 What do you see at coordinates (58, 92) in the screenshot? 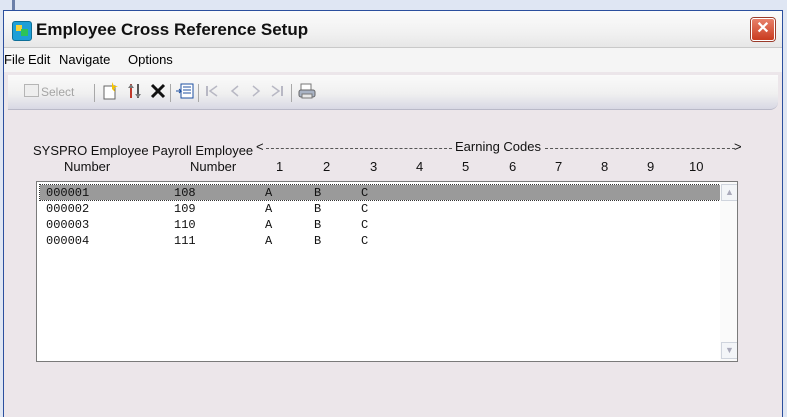
I see `select-label: Select` at bounding box center [58, 92].